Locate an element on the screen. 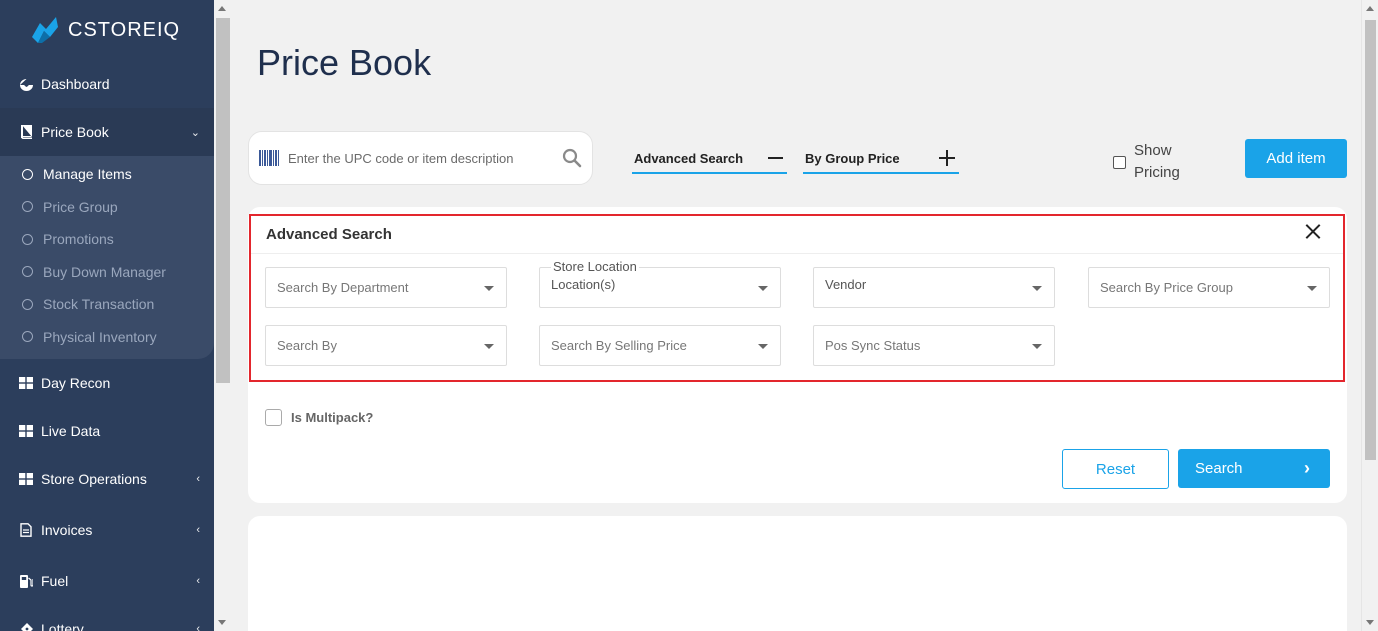 Image resolution: width=1378 pixels, height=631 pixels. brand-name: CSTOREIQ is located at coordinates (124, 29).